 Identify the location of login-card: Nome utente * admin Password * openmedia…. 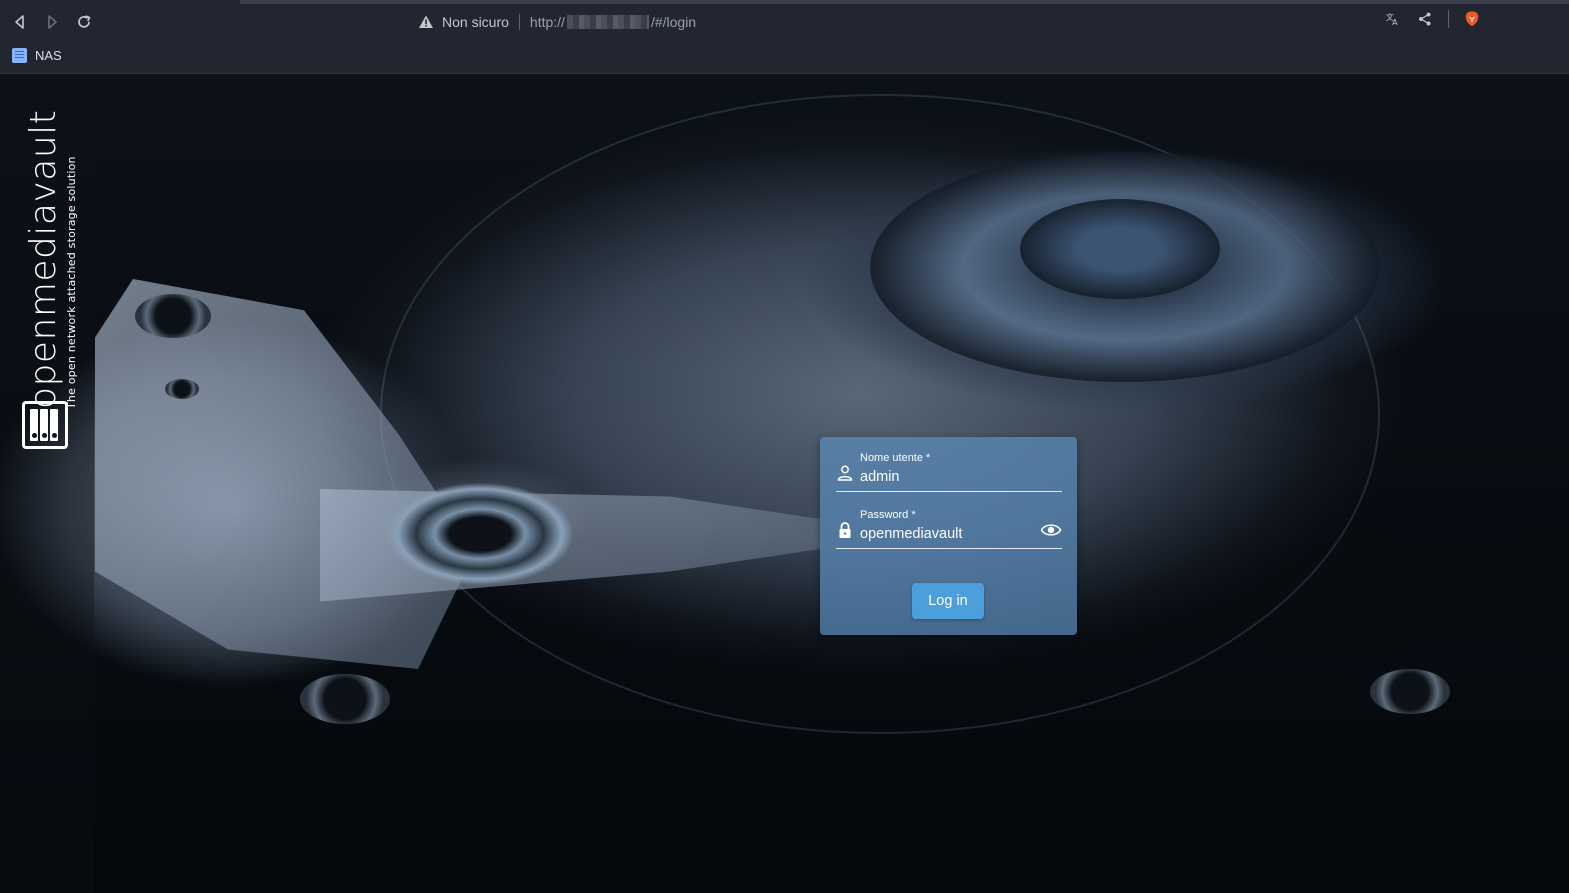
(948, 536).